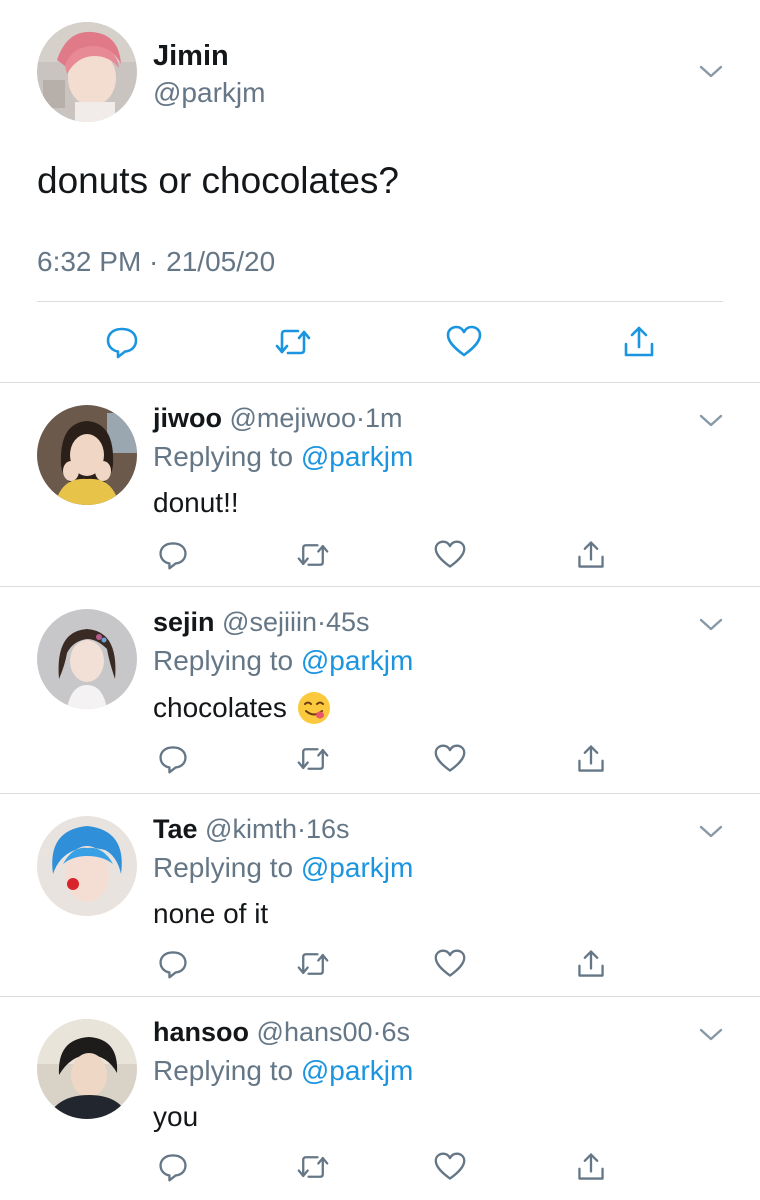 This screenshot has height=1200, width=760. I want to click on author-handle: @kimth, so click(251, 829).